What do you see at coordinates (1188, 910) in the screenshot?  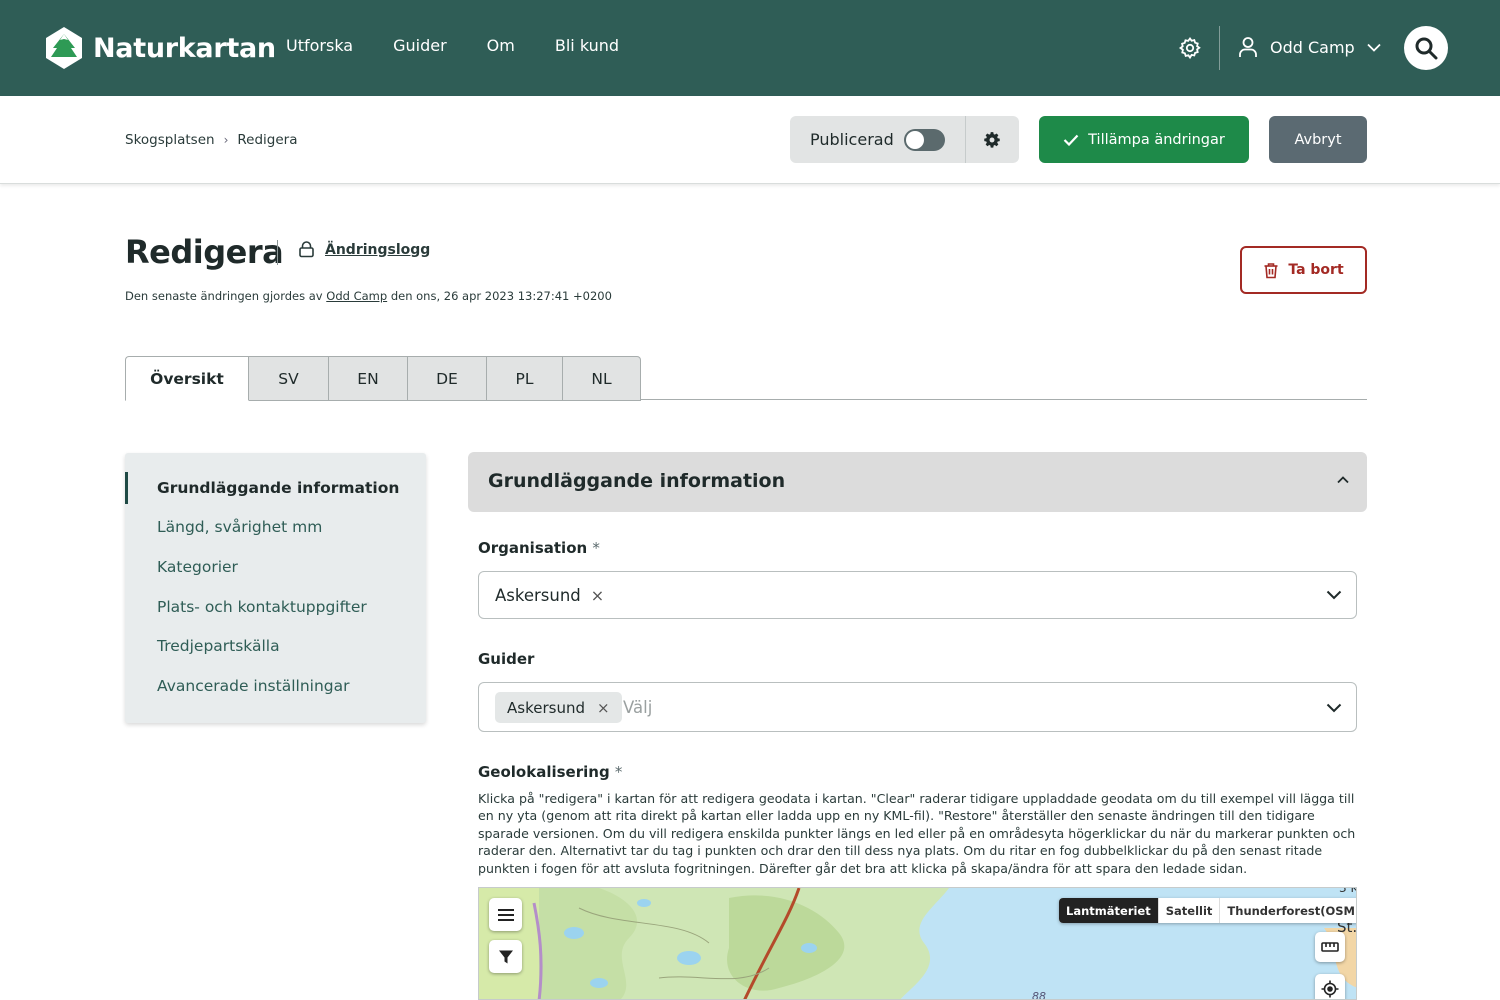 I see `layer-satellit: Satellit` at bounding box center [1188, 910].